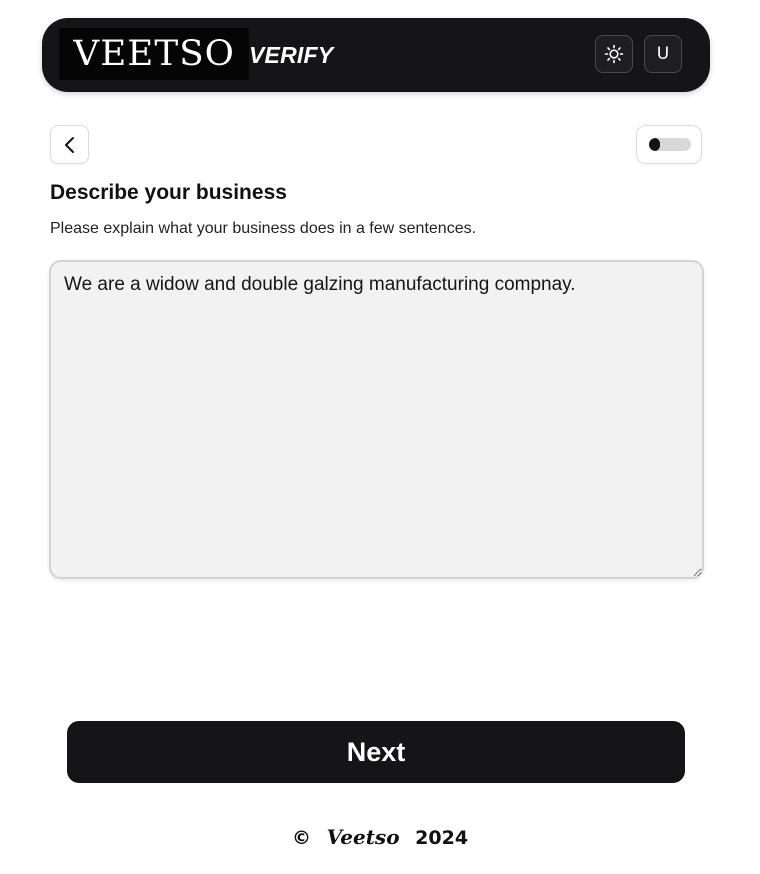  What do you see at coordinates (168, 192) in the screenshot?
I see `page-title: Describe your business` at bounding box center [168, 192].